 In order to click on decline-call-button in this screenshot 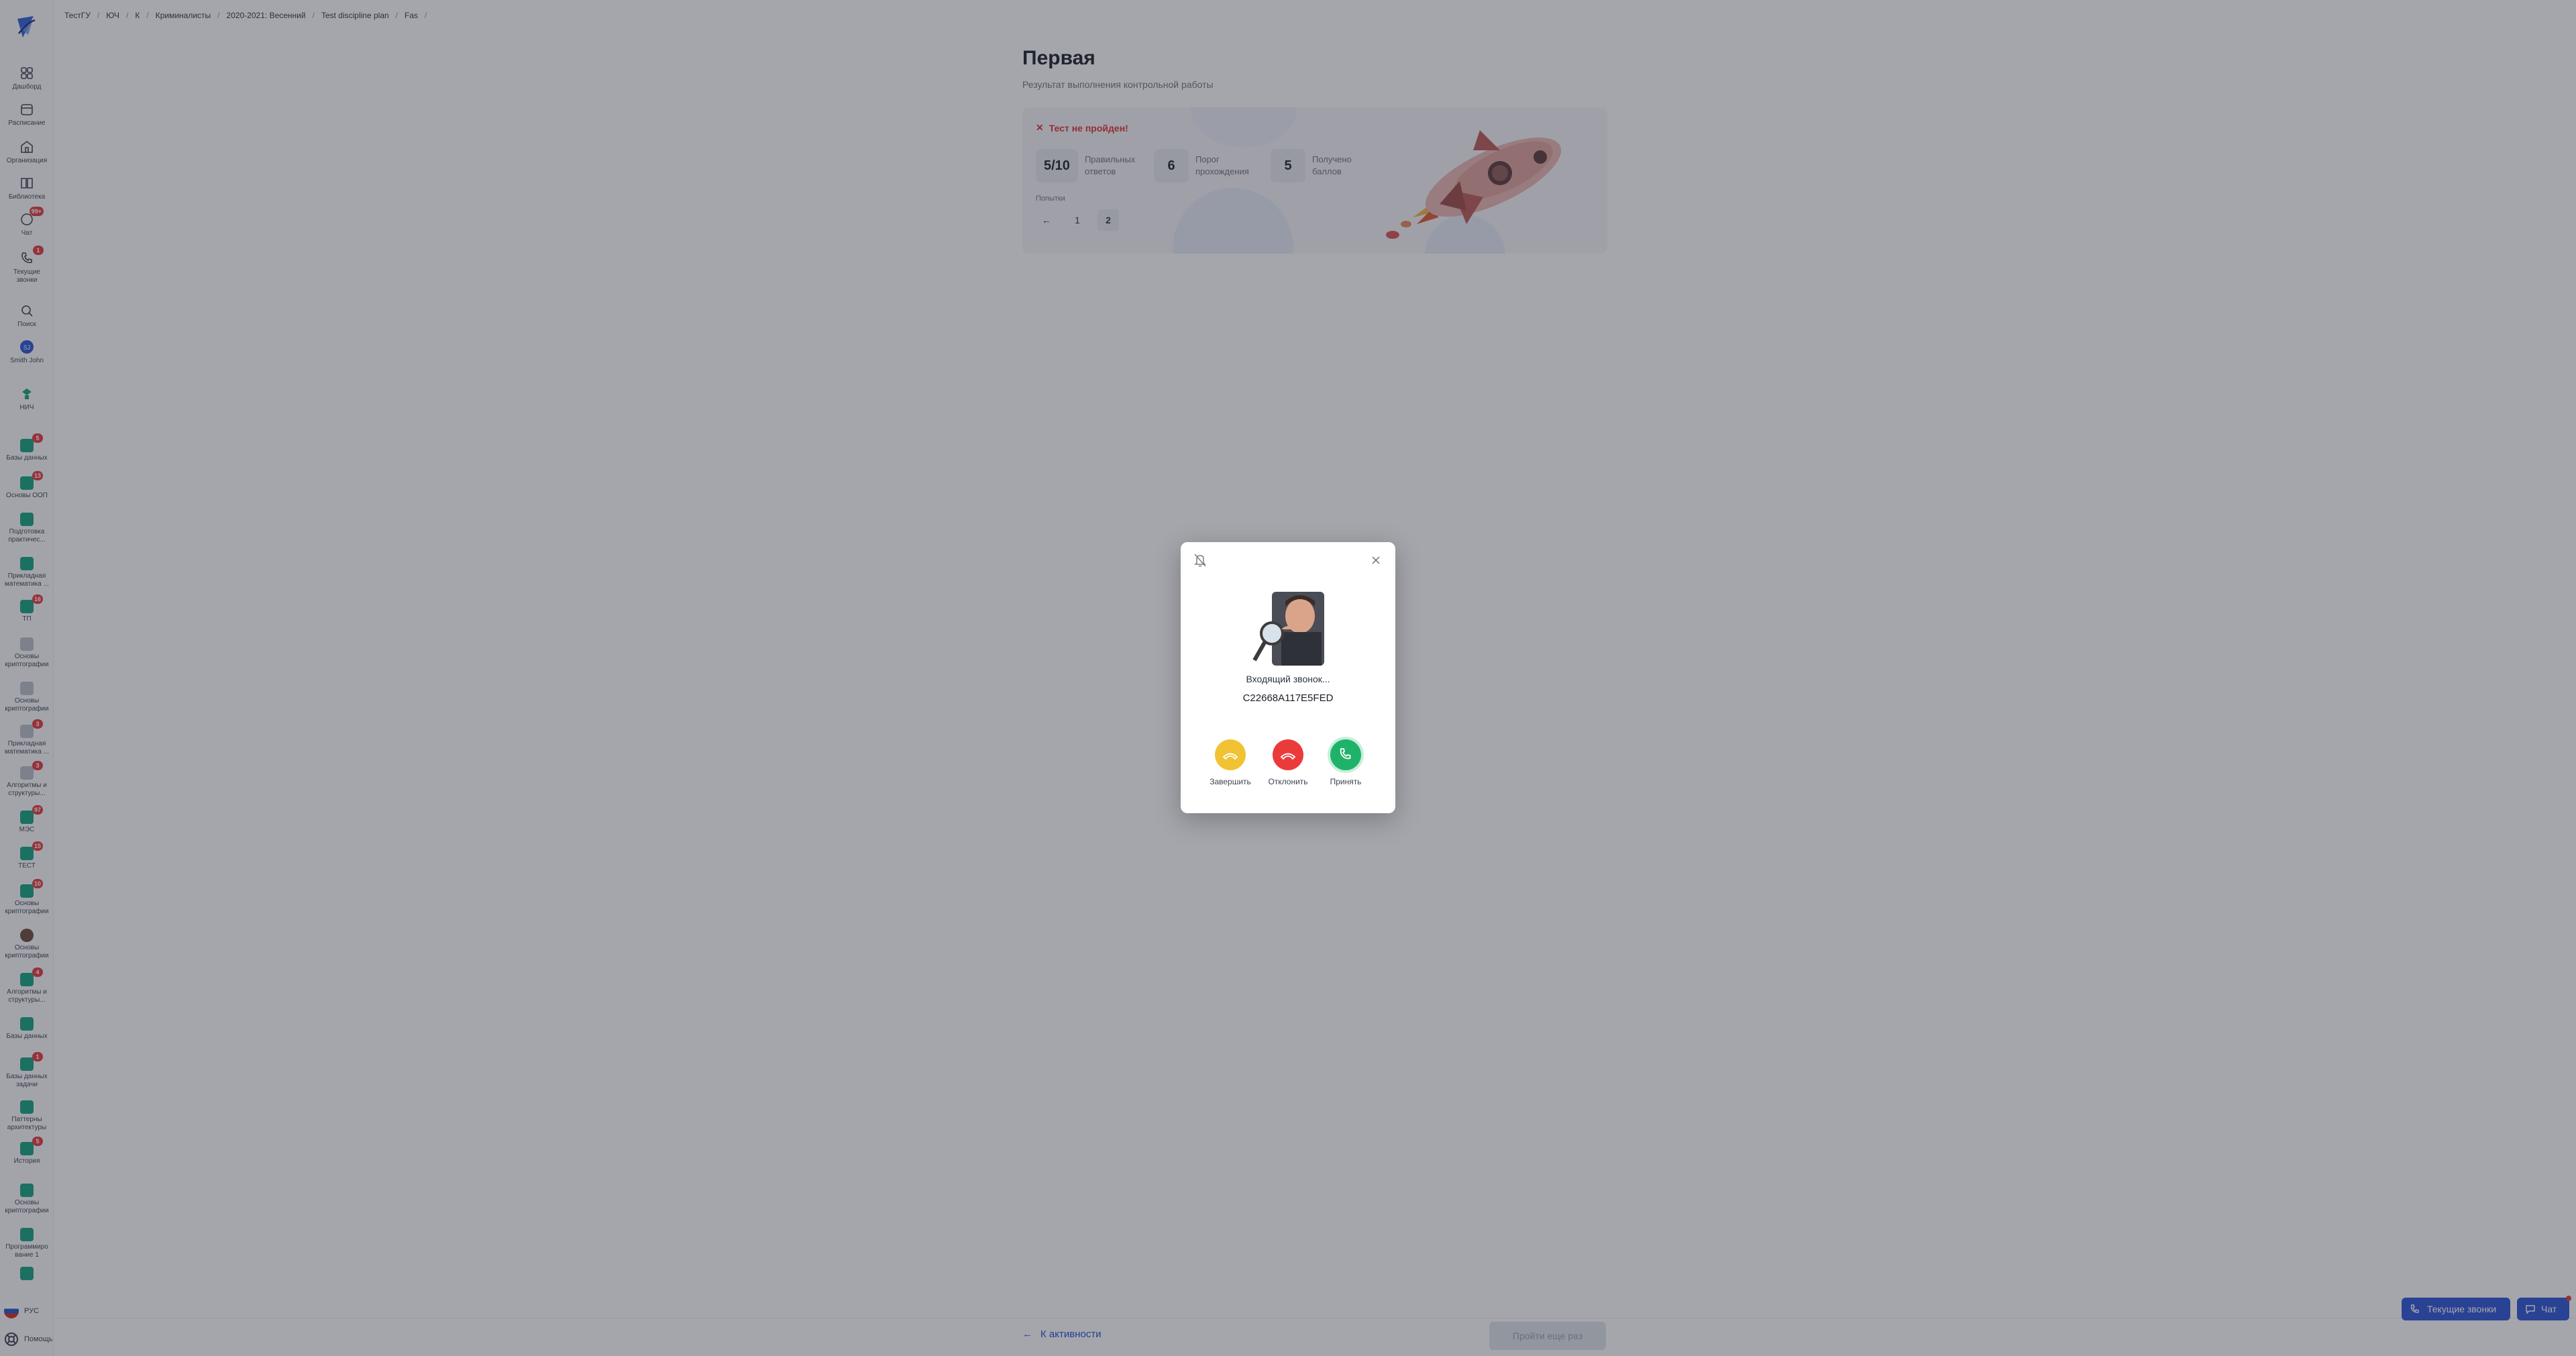, I will do `click(1288, 755)`.